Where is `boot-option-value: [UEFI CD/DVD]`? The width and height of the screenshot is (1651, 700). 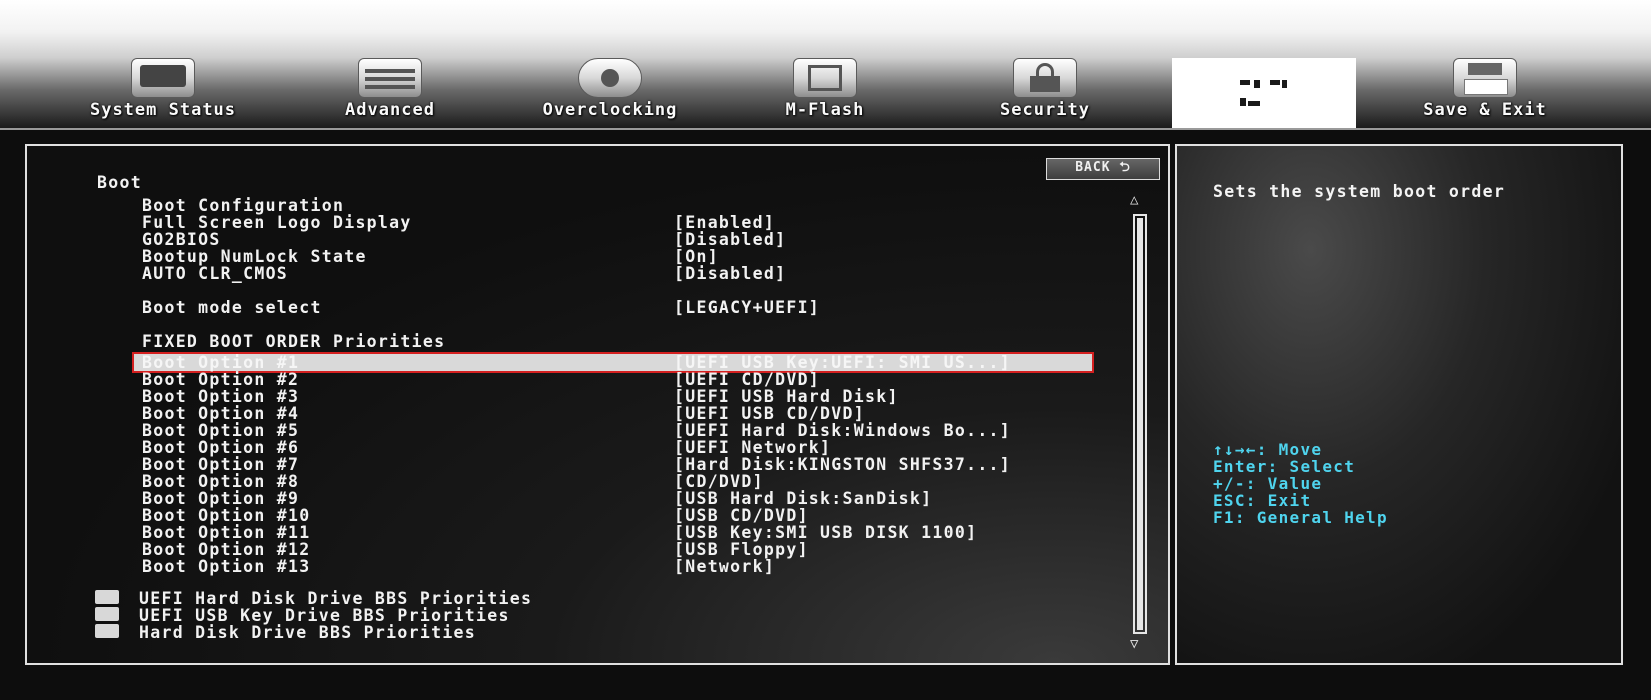
boot-option-value: [UEFI CD/DVD] is located at coordinates (747, 379).